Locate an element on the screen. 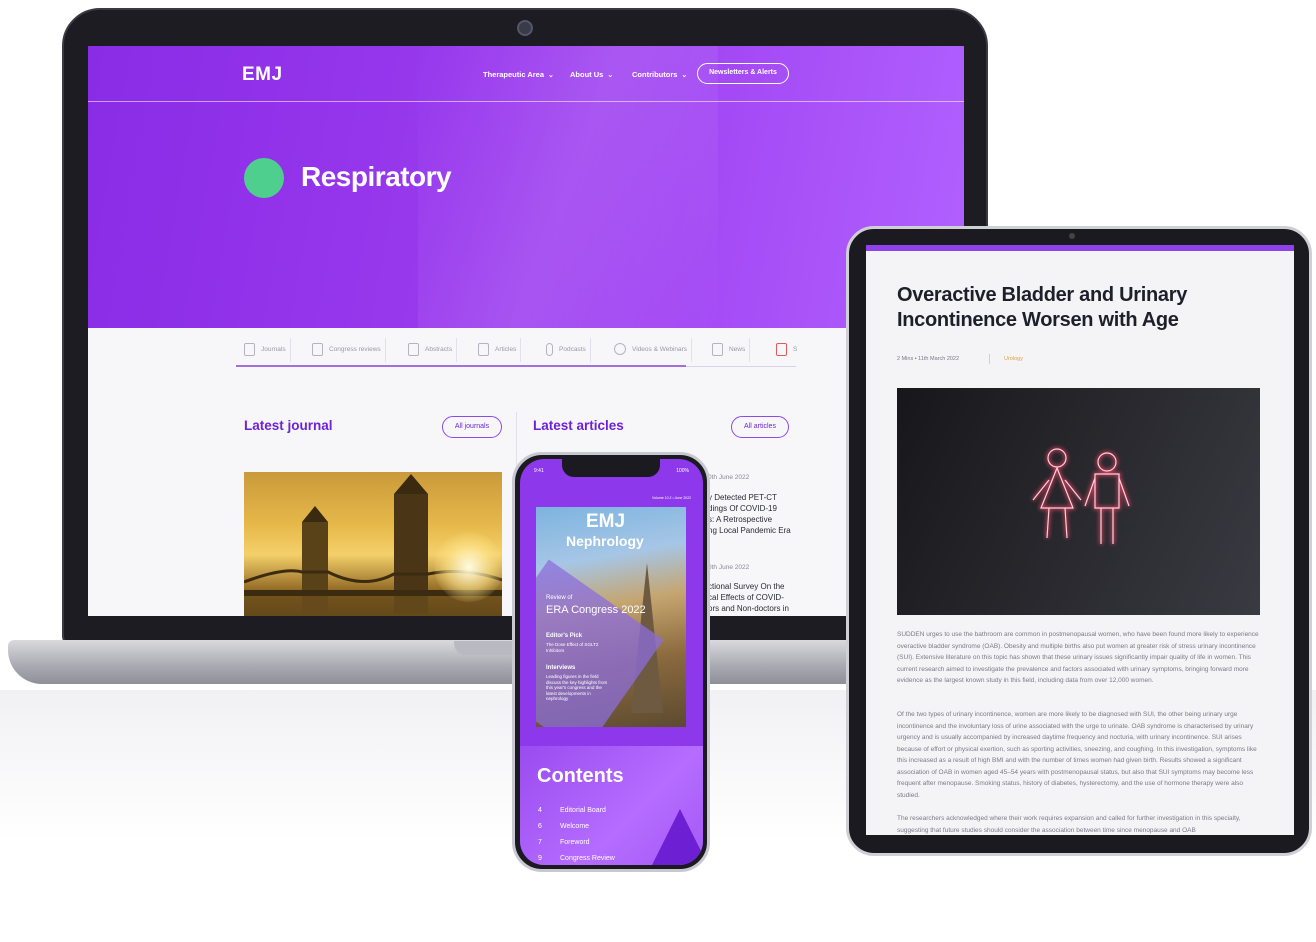  tab-more: S is located at coordinates (786, 349).